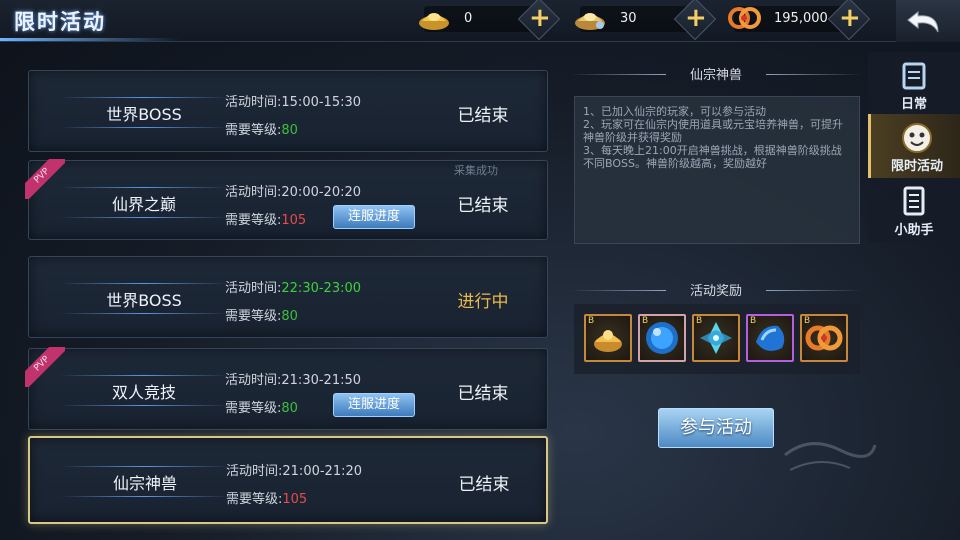  I want to click on join-activity-button: 参与活动, so click(716, 428).